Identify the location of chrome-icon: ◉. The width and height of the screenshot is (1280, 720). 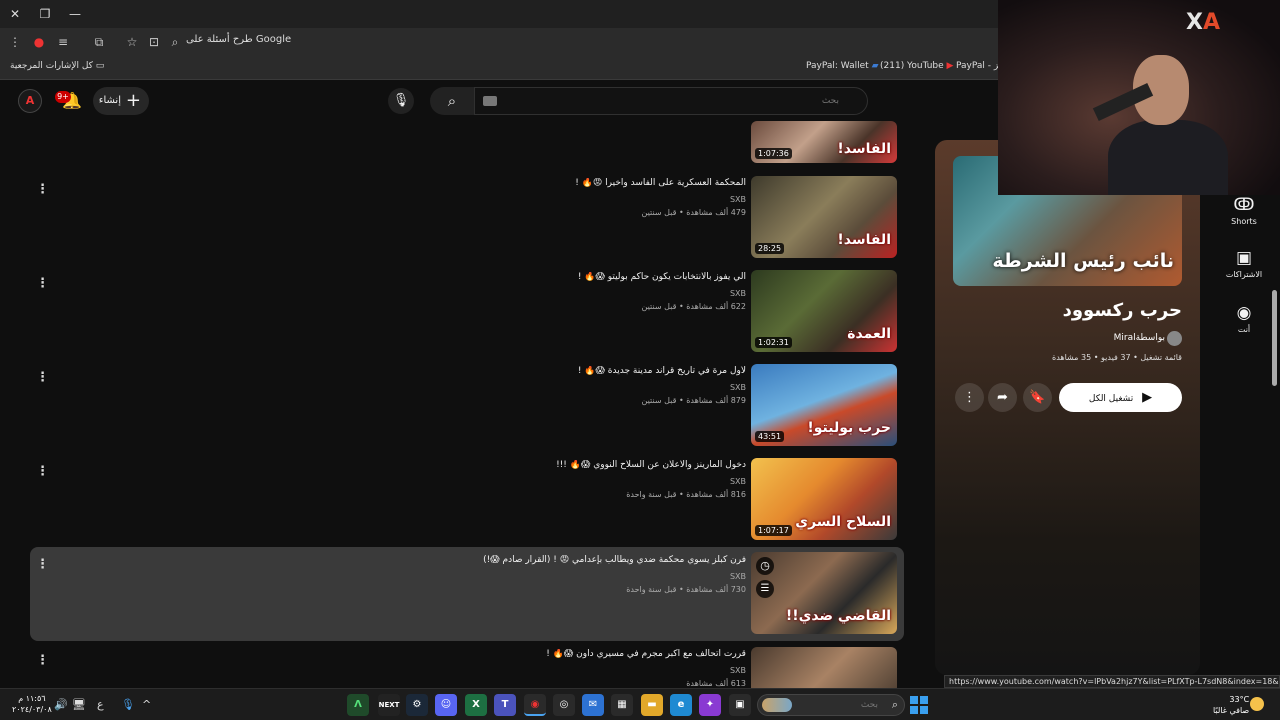
(535, 705).